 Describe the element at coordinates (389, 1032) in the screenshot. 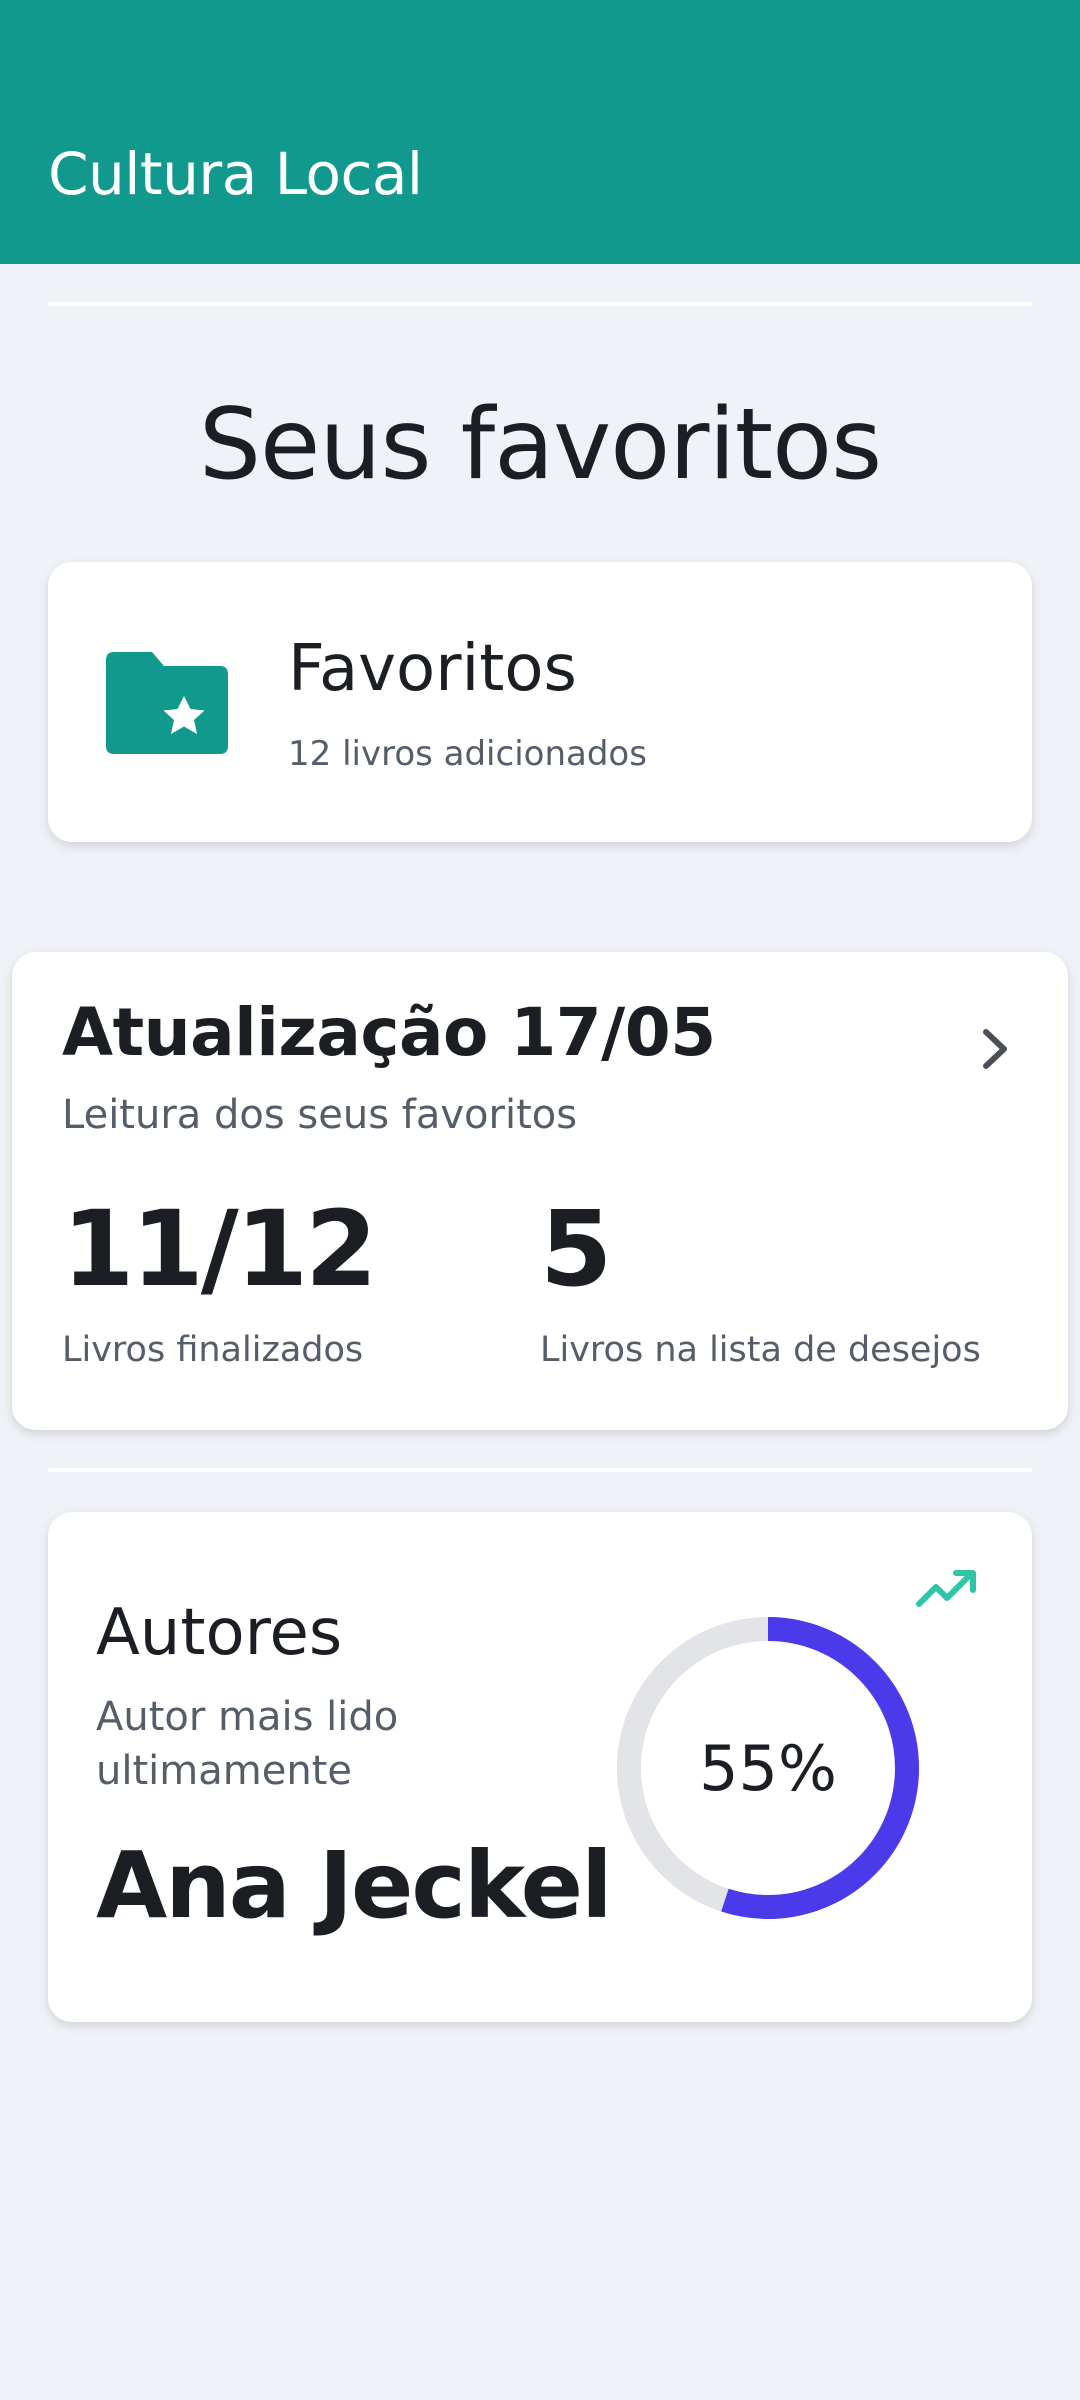

I see `update-title: Atualização 17/05` at that location.